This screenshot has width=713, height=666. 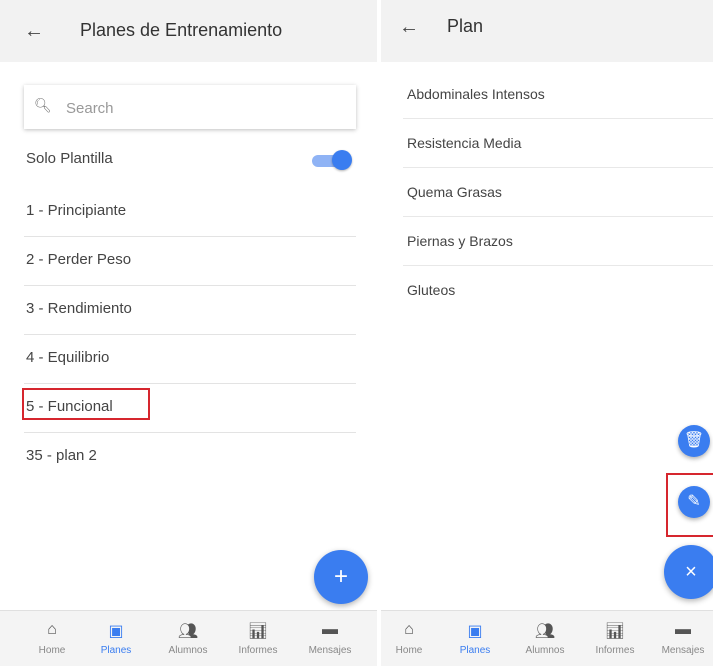 I want to click on plan-label: 3 - Rendimiento, so click(x=79, y=308).